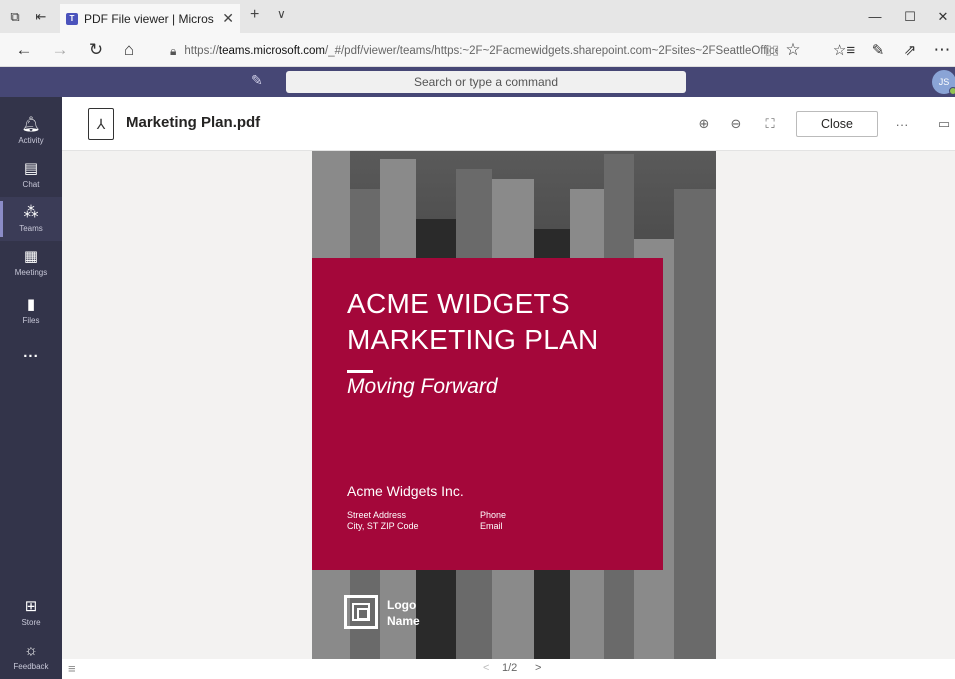  Describe the element at coordinates (31, 320) in the screenshot. I see `rail-label: Files` at that location.